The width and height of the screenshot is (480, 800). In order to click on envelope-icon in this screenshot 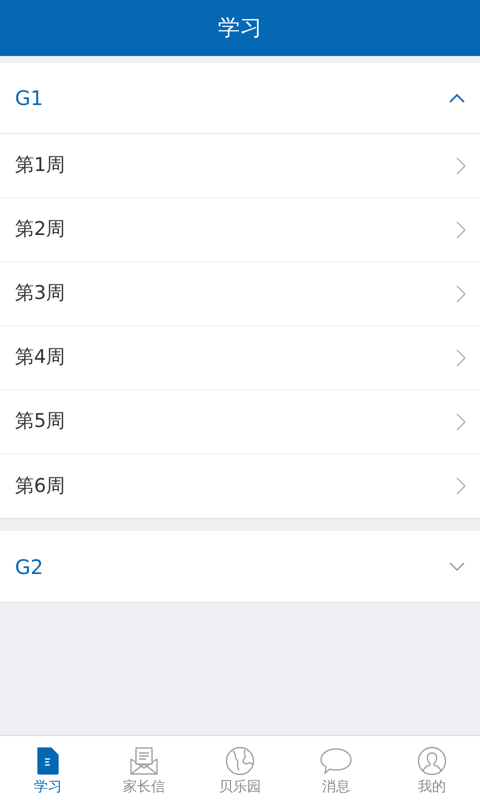, I will do `click(144, 760)`.